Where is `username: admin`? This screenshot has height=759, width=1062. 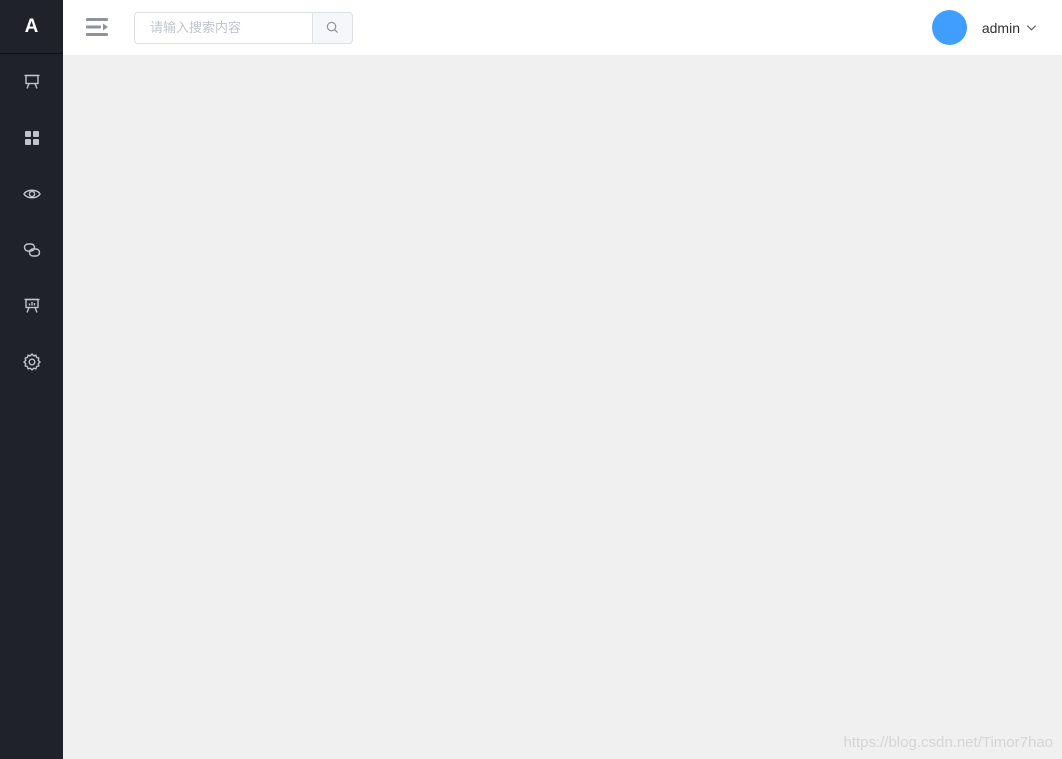 username: admin is located at coordinates (1001, 28).